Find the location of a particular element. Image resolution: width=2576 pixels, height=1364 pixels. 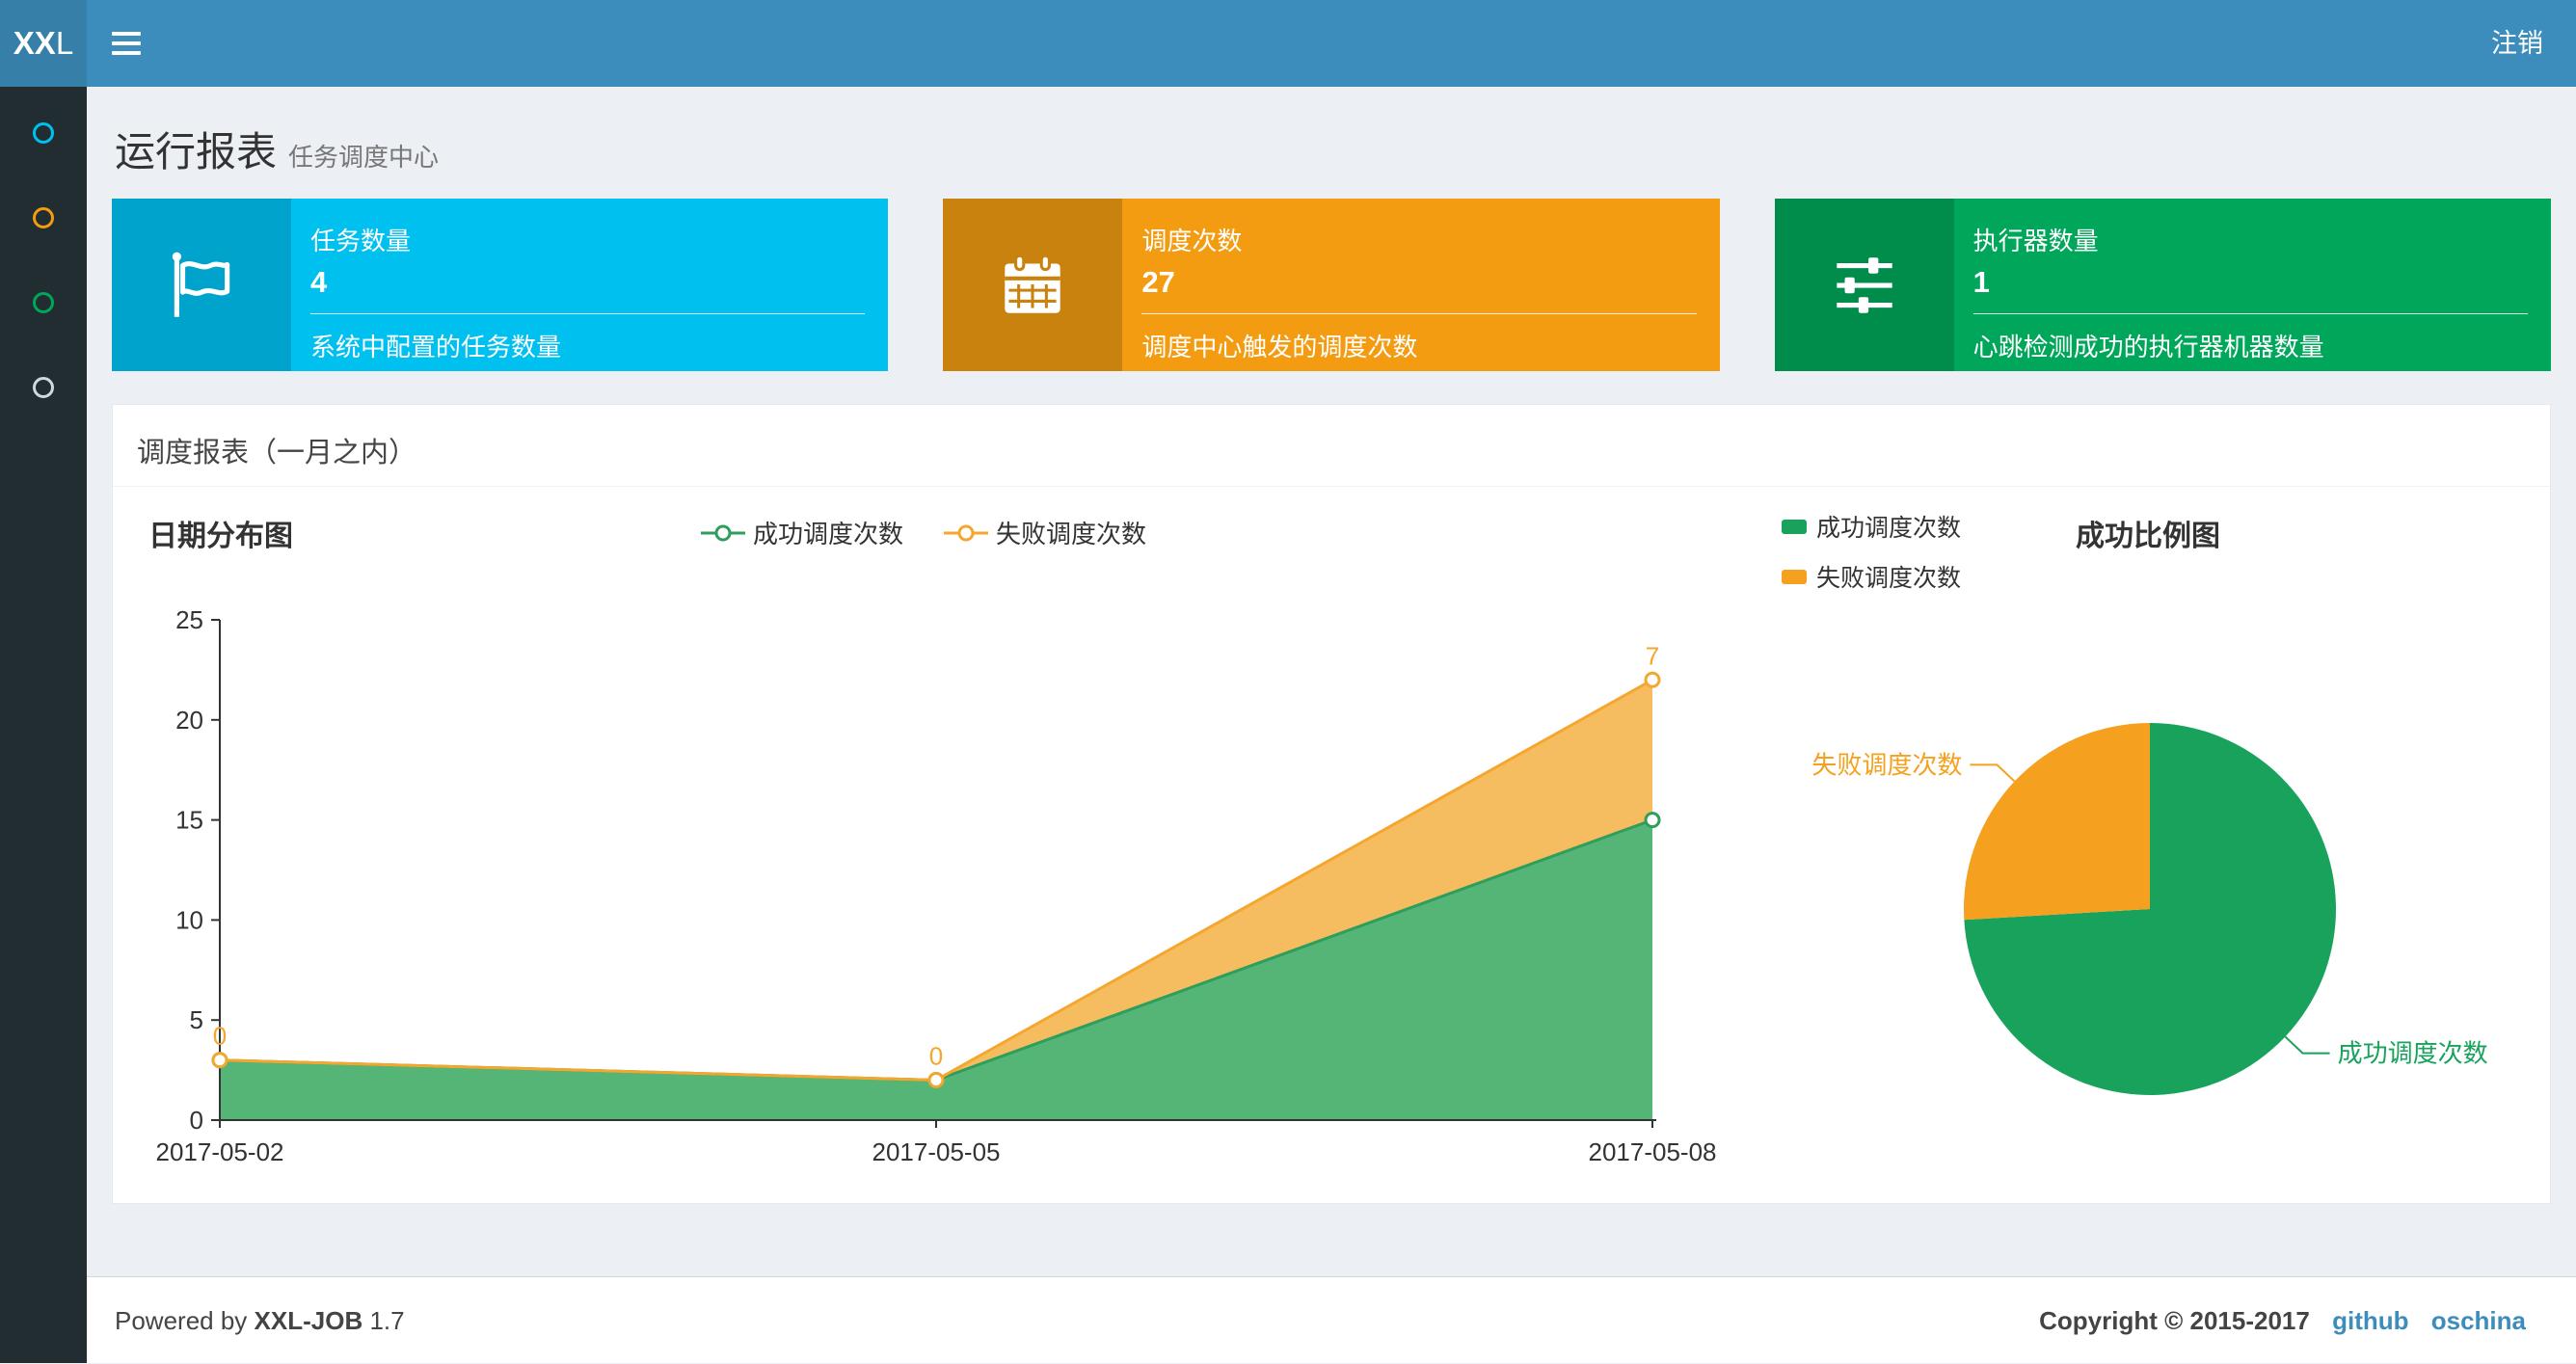

sidebar-toggle-button is located at coordinates (127, 43).